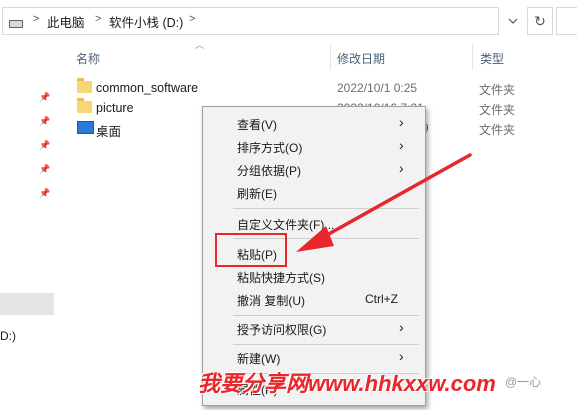 The width and height of the screenshot is (577, 410). What do you see at coordinates (324, 88) in the screenshot?
I see `file-row: common_software 2022/10/1 0:25 文件夹` at bounding box center [324, 88].